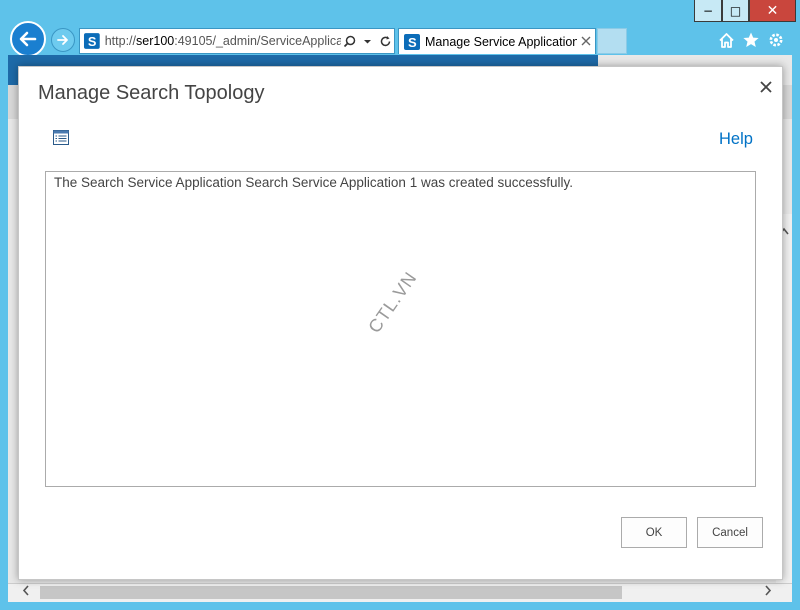 The height and width of the screenshot is (610, 800). I want to click on url-scheme: http://, so click(120, 41).